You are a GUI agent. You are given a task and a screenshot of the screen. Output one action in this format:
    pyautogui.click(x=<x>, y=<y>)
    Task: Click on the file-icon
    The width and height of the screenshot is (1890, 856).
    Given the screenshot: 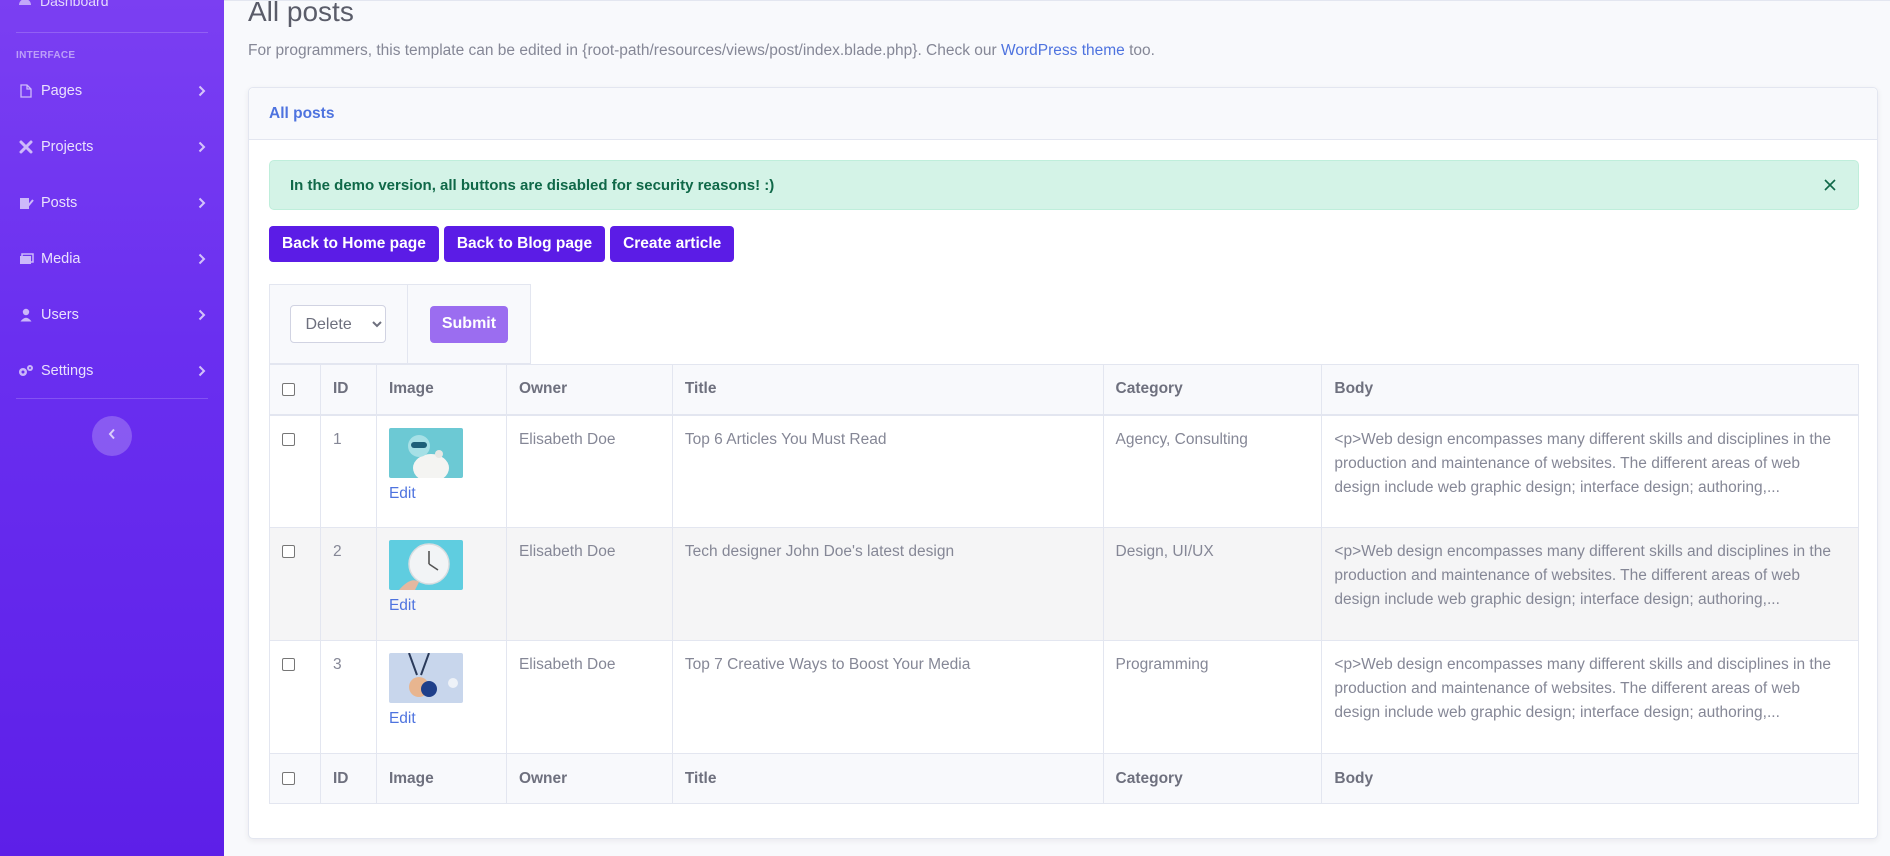 What is the action you would take?
    pyautogui.click(x=26, y=91)
    